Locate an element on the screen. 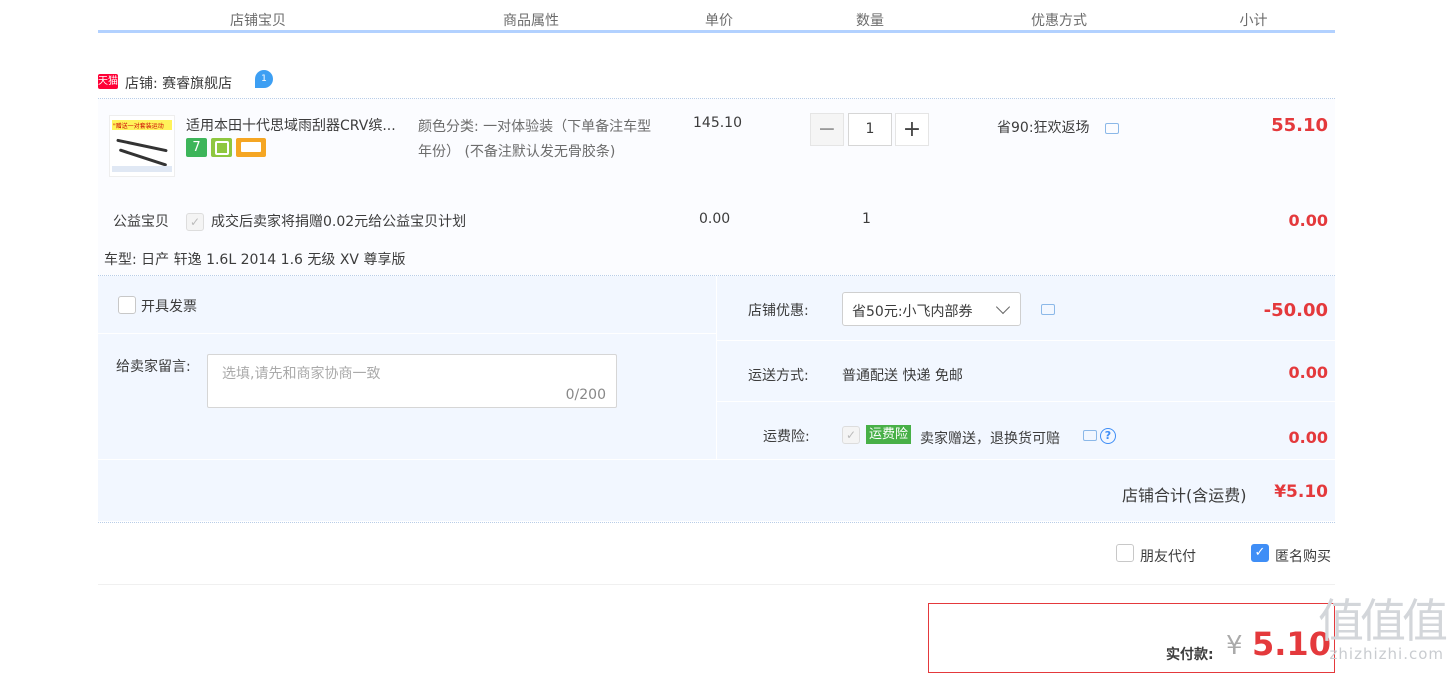 This screenshot has height=673, width=1452. message-label: 给卖家留言: is located at coordinates (153, 367).